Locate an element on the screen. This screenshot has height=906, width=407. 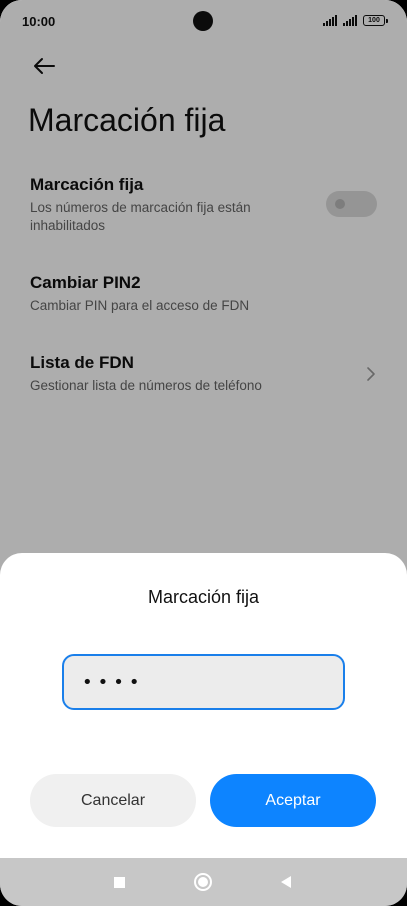
cancel-button: Cancelar is located at coordinates (113, 800).